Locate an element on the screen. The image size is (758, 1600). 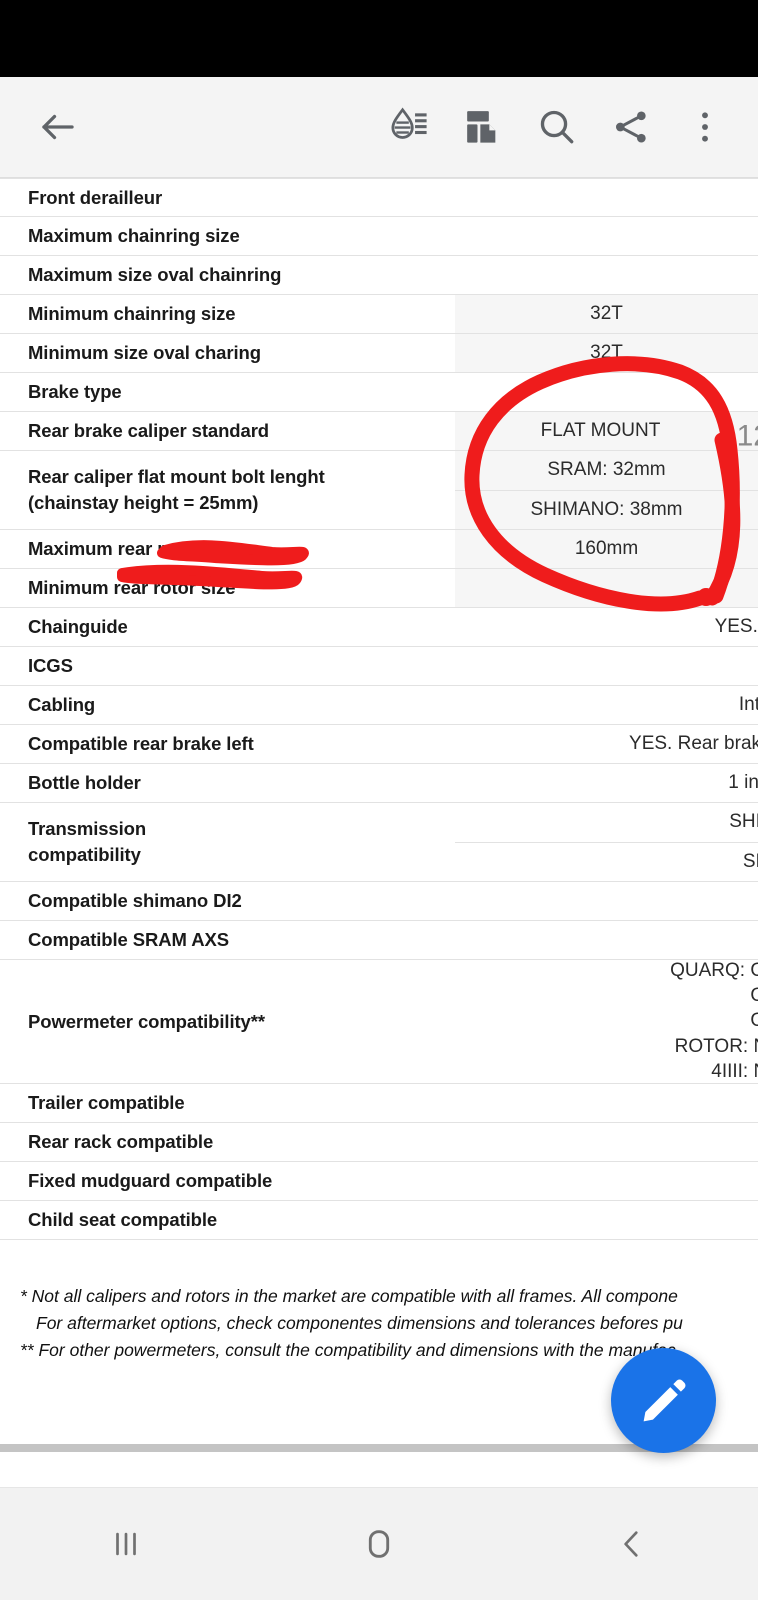
row-label-line2: (chainstay height = 25mm) is located at coordinates (143, 502).